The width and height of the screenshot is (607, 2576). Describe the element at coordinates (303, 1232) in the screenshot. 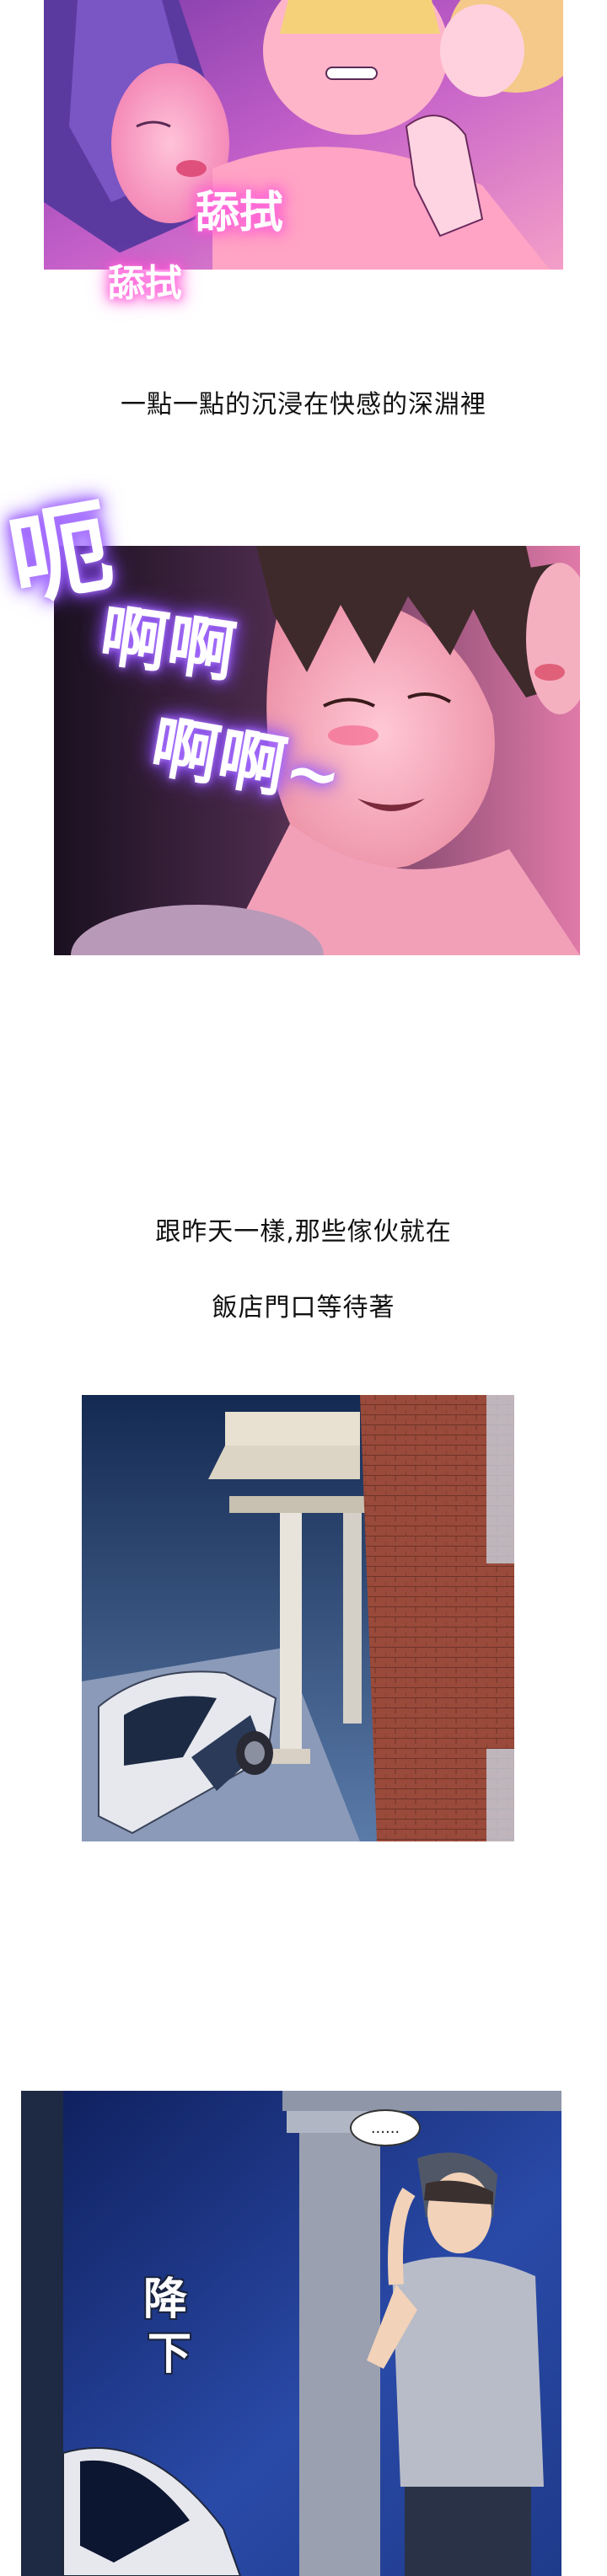

I see `caption-like-yesterday: 跟昨天一樣,那些傢伙就在` at that location.